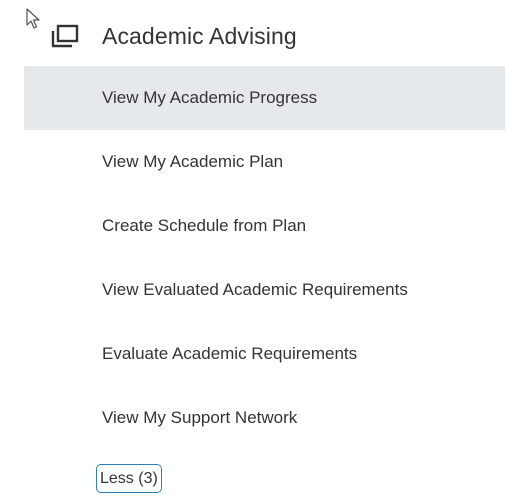 Image resolution: width=505 pixels, height=504 pixels. What do you see at coordinates (264, 290) in the screenshot?
I see `menu-item-view-evaluated-academic-requirements: View Evaluated Academic Requirements` at bounding box center [264, 290].